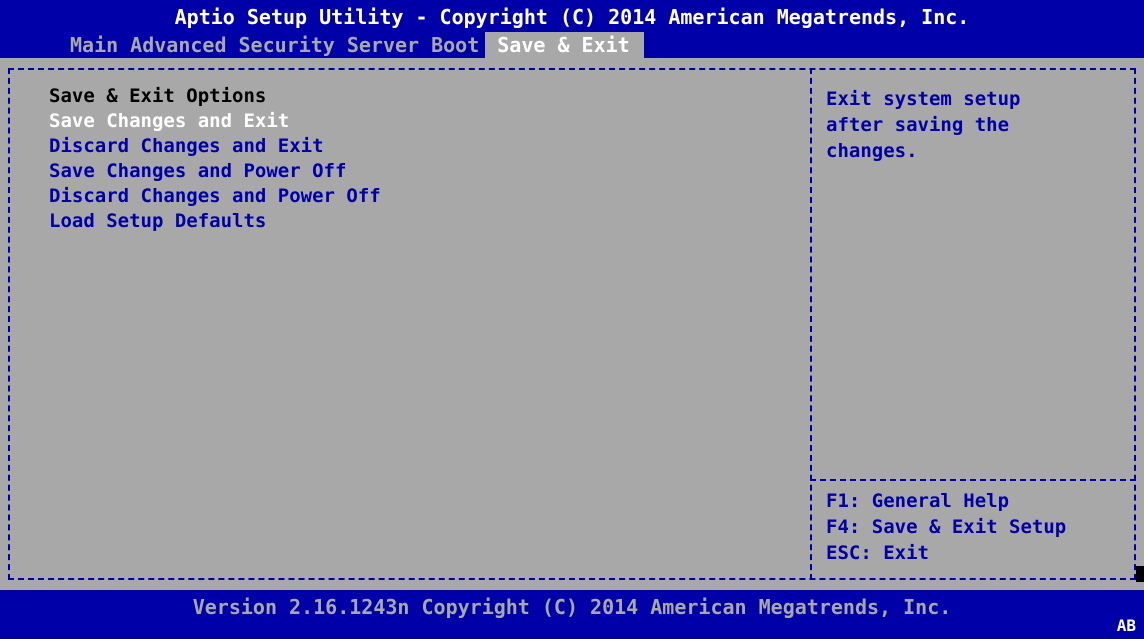 This screenshot has width=1144, height=639. What do you see at coordinates (946, 527) in the screenshot?
I see `key-hint-f4: F4: Save & Exit Setup` at bounding box center [946, 527].